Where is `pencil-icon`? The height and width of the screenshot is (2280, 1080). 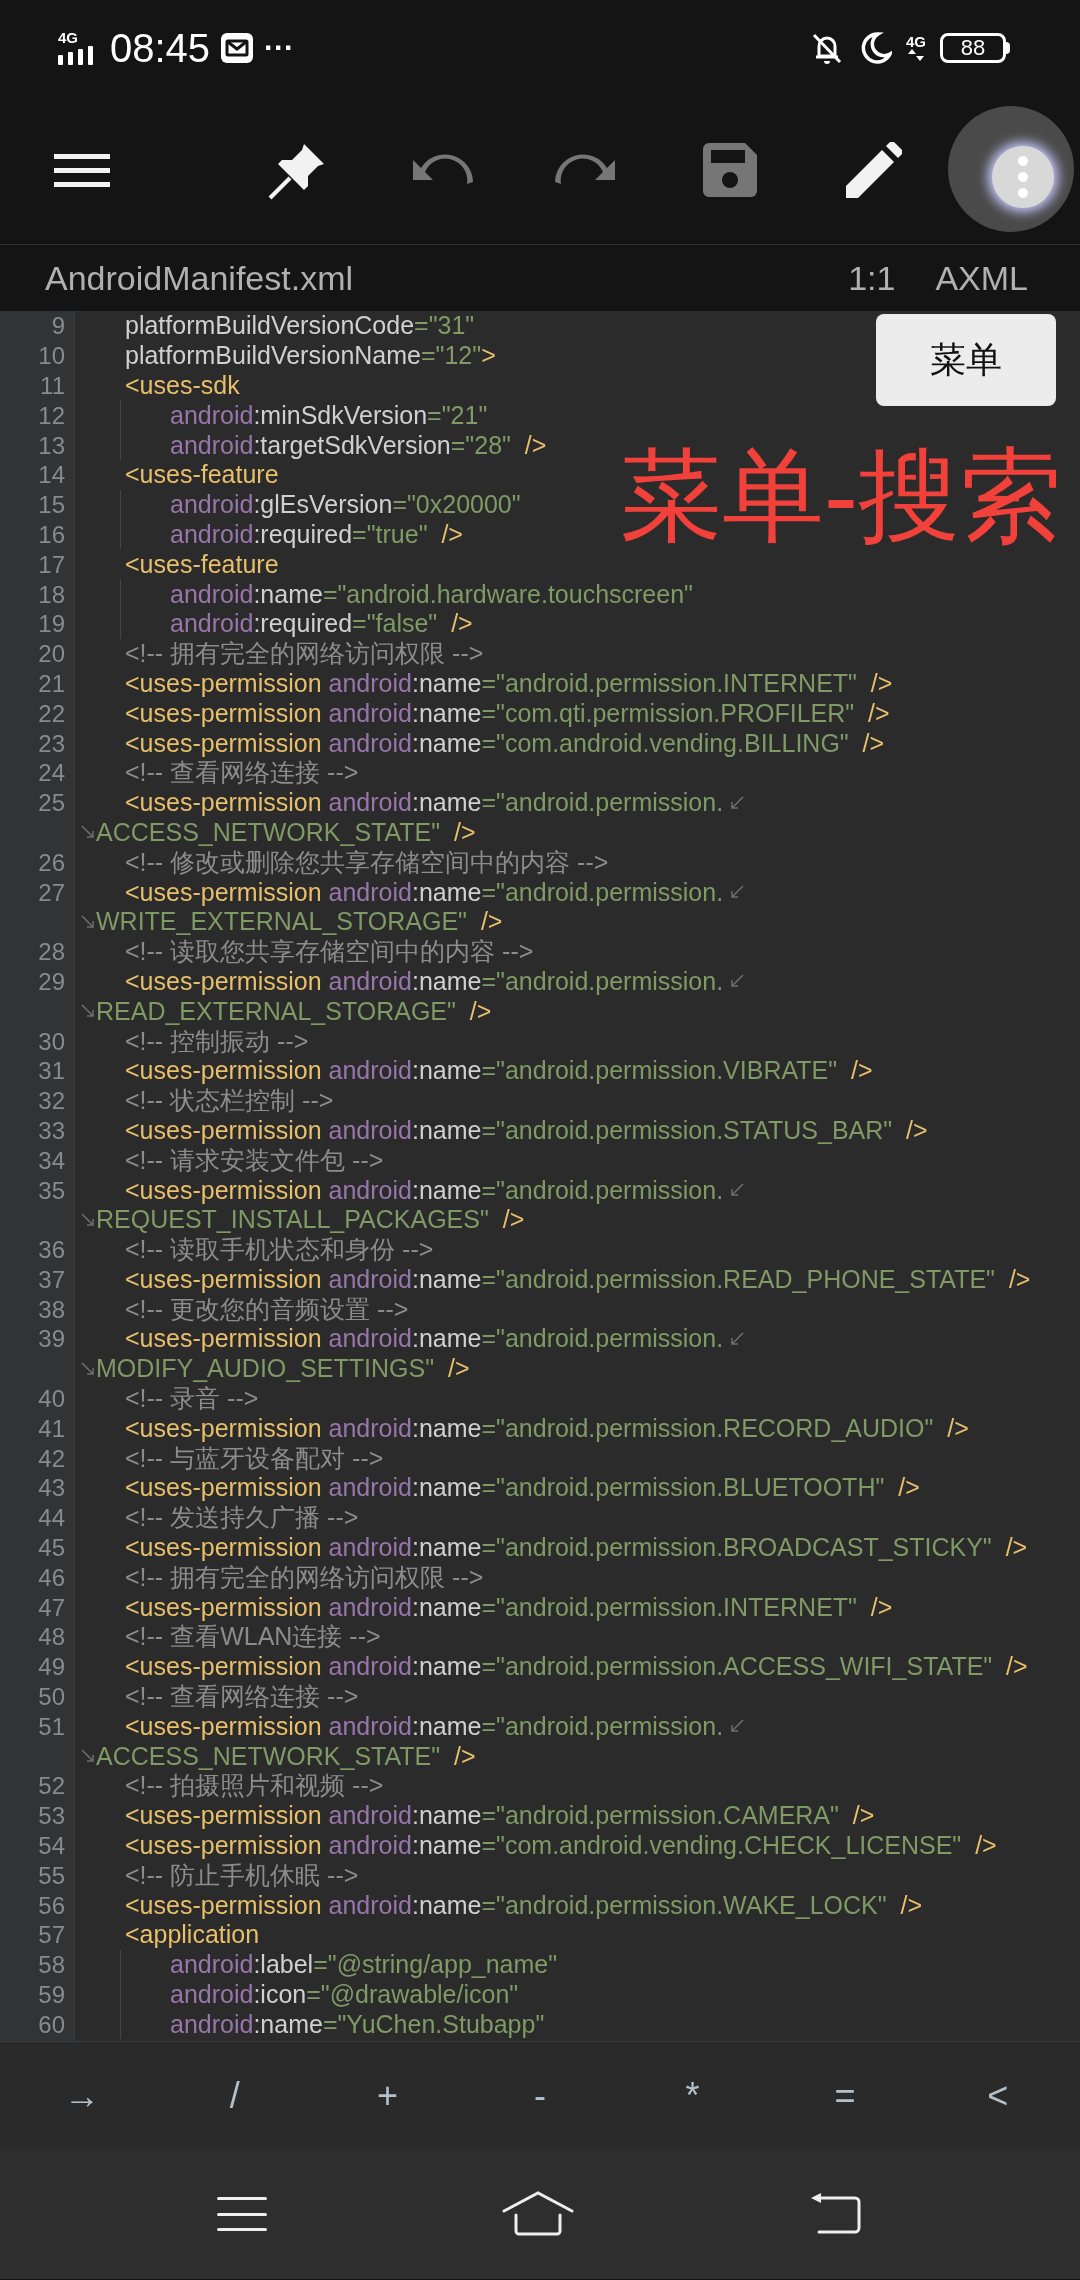 pencil-icon is located at coordinates (874, 169).